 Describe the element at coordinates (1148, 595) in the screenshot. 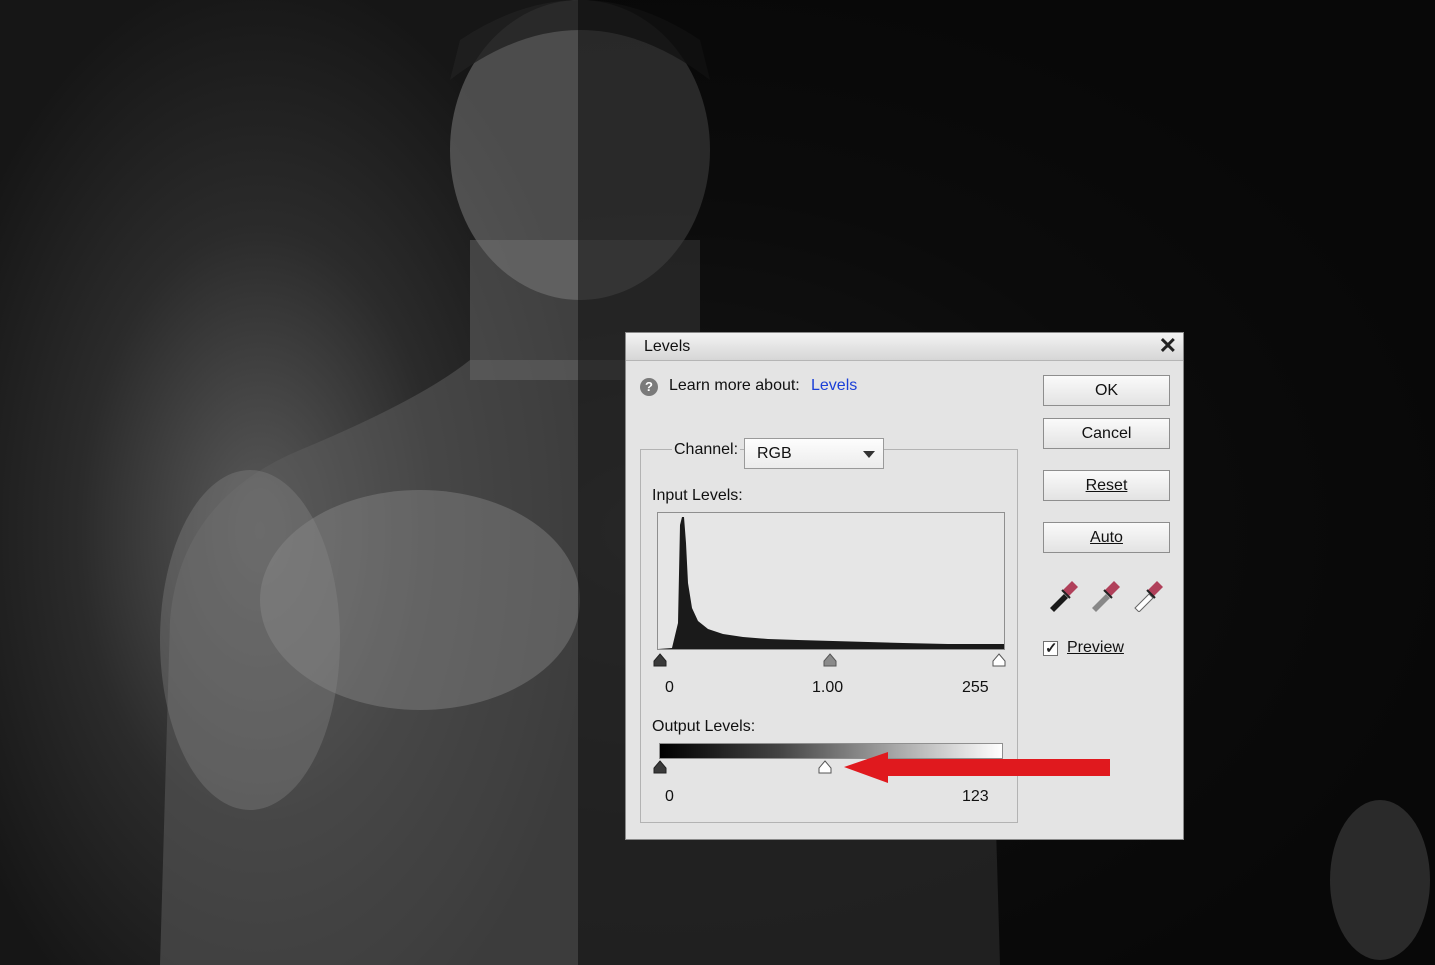

I see `white-point-eyedropper-icon` at that location.